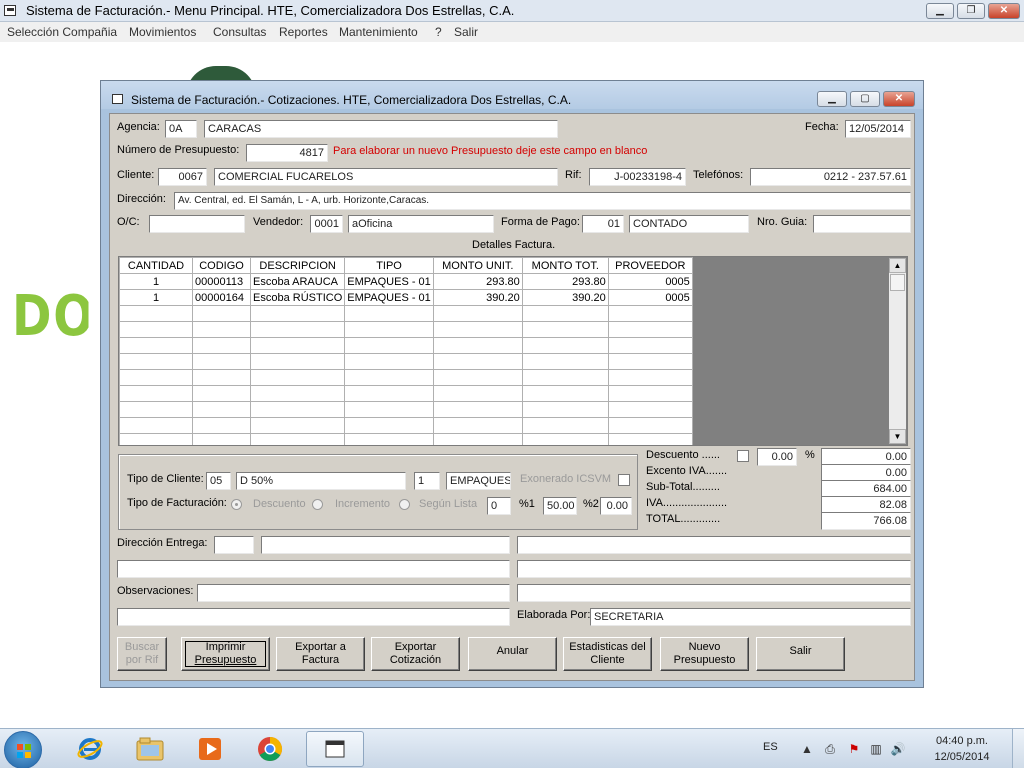  What do you see at coordinates (899, 99) in the screenshot?
I see `dialog-close-button: ✕` at bounding box center [899, 99].